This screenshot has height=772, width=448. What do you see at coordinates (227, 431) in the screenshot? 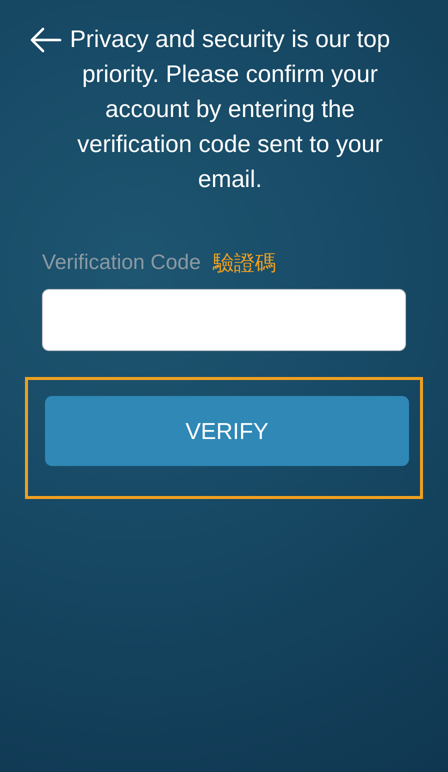
I see `verify-button: VERIFY` at bounding box center [227, 431].